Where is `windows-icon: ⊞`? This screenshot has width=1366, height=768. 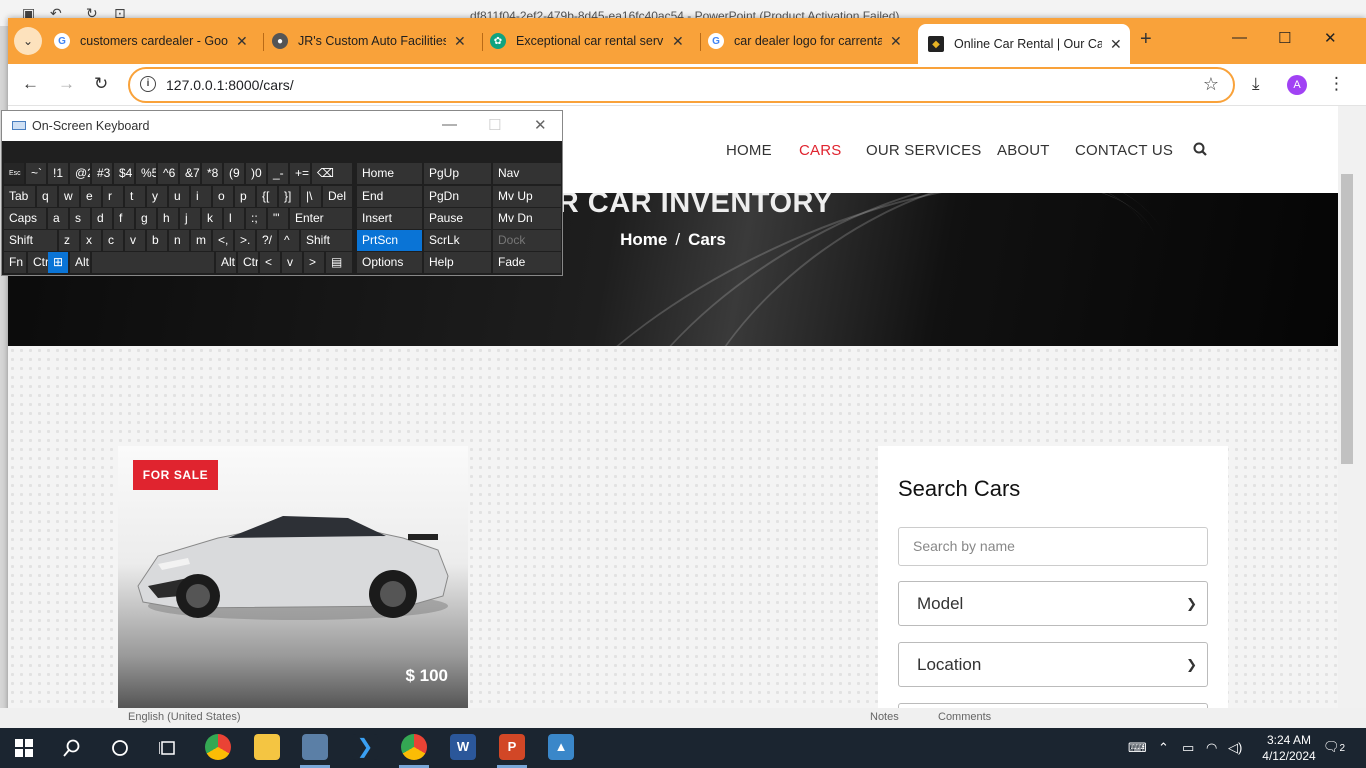
windows-icon: ⊞ is located at coordinates (58, 262).